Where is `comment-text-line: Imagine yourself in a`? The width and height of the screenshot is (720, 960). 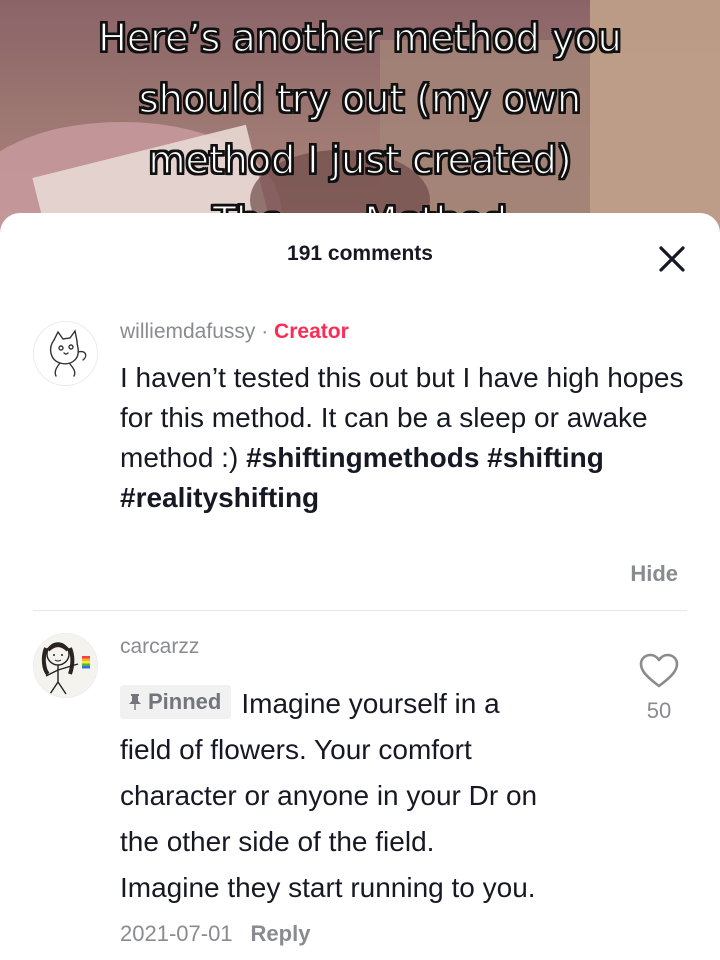
comment-text-line: Imagine yourself in a is located at coordinates (370, 703).